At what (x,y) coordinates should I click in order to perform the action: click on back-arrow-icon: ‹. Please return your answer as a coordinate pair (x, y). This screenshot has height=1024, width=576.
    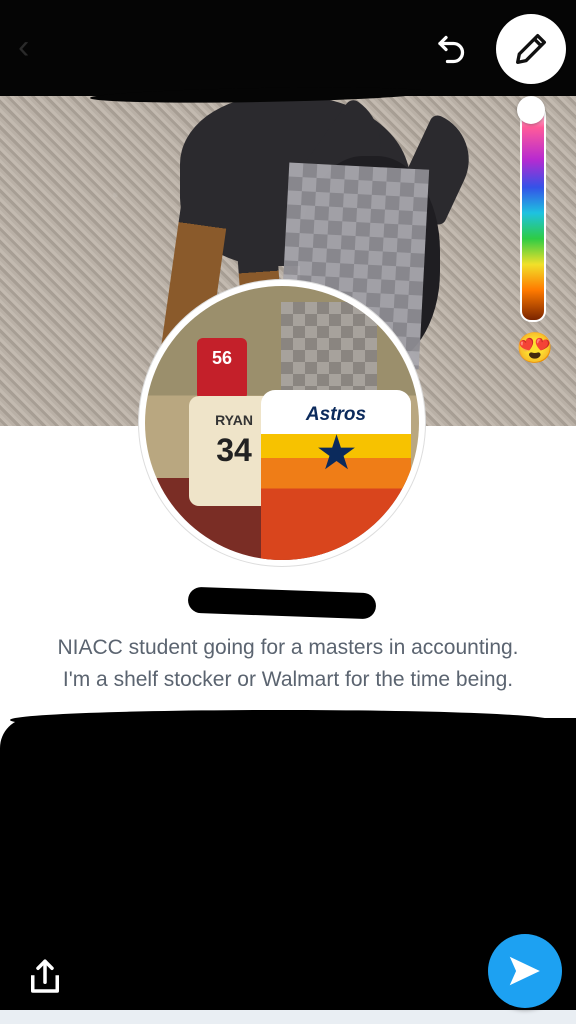
    Looking at the image, I should click on (23, 47).